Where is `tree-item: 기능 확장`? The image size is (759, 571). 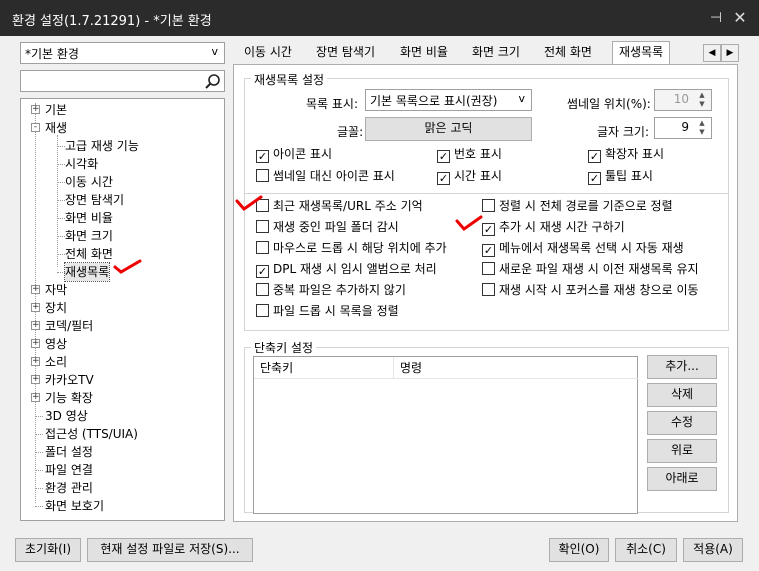 tree-item: 기능 확장 is located at coordinates (69, 398).